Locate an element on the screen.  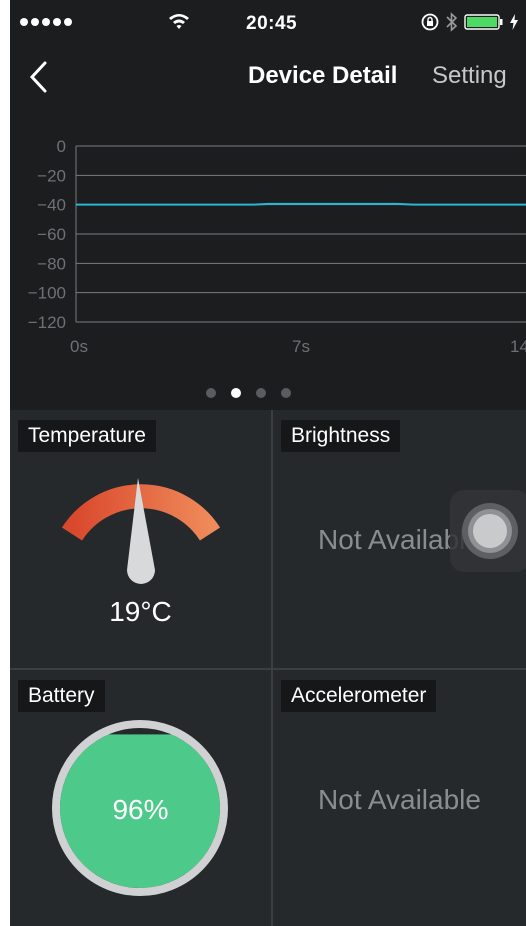
battery-value: 96% is located at coordinates (140, 809).